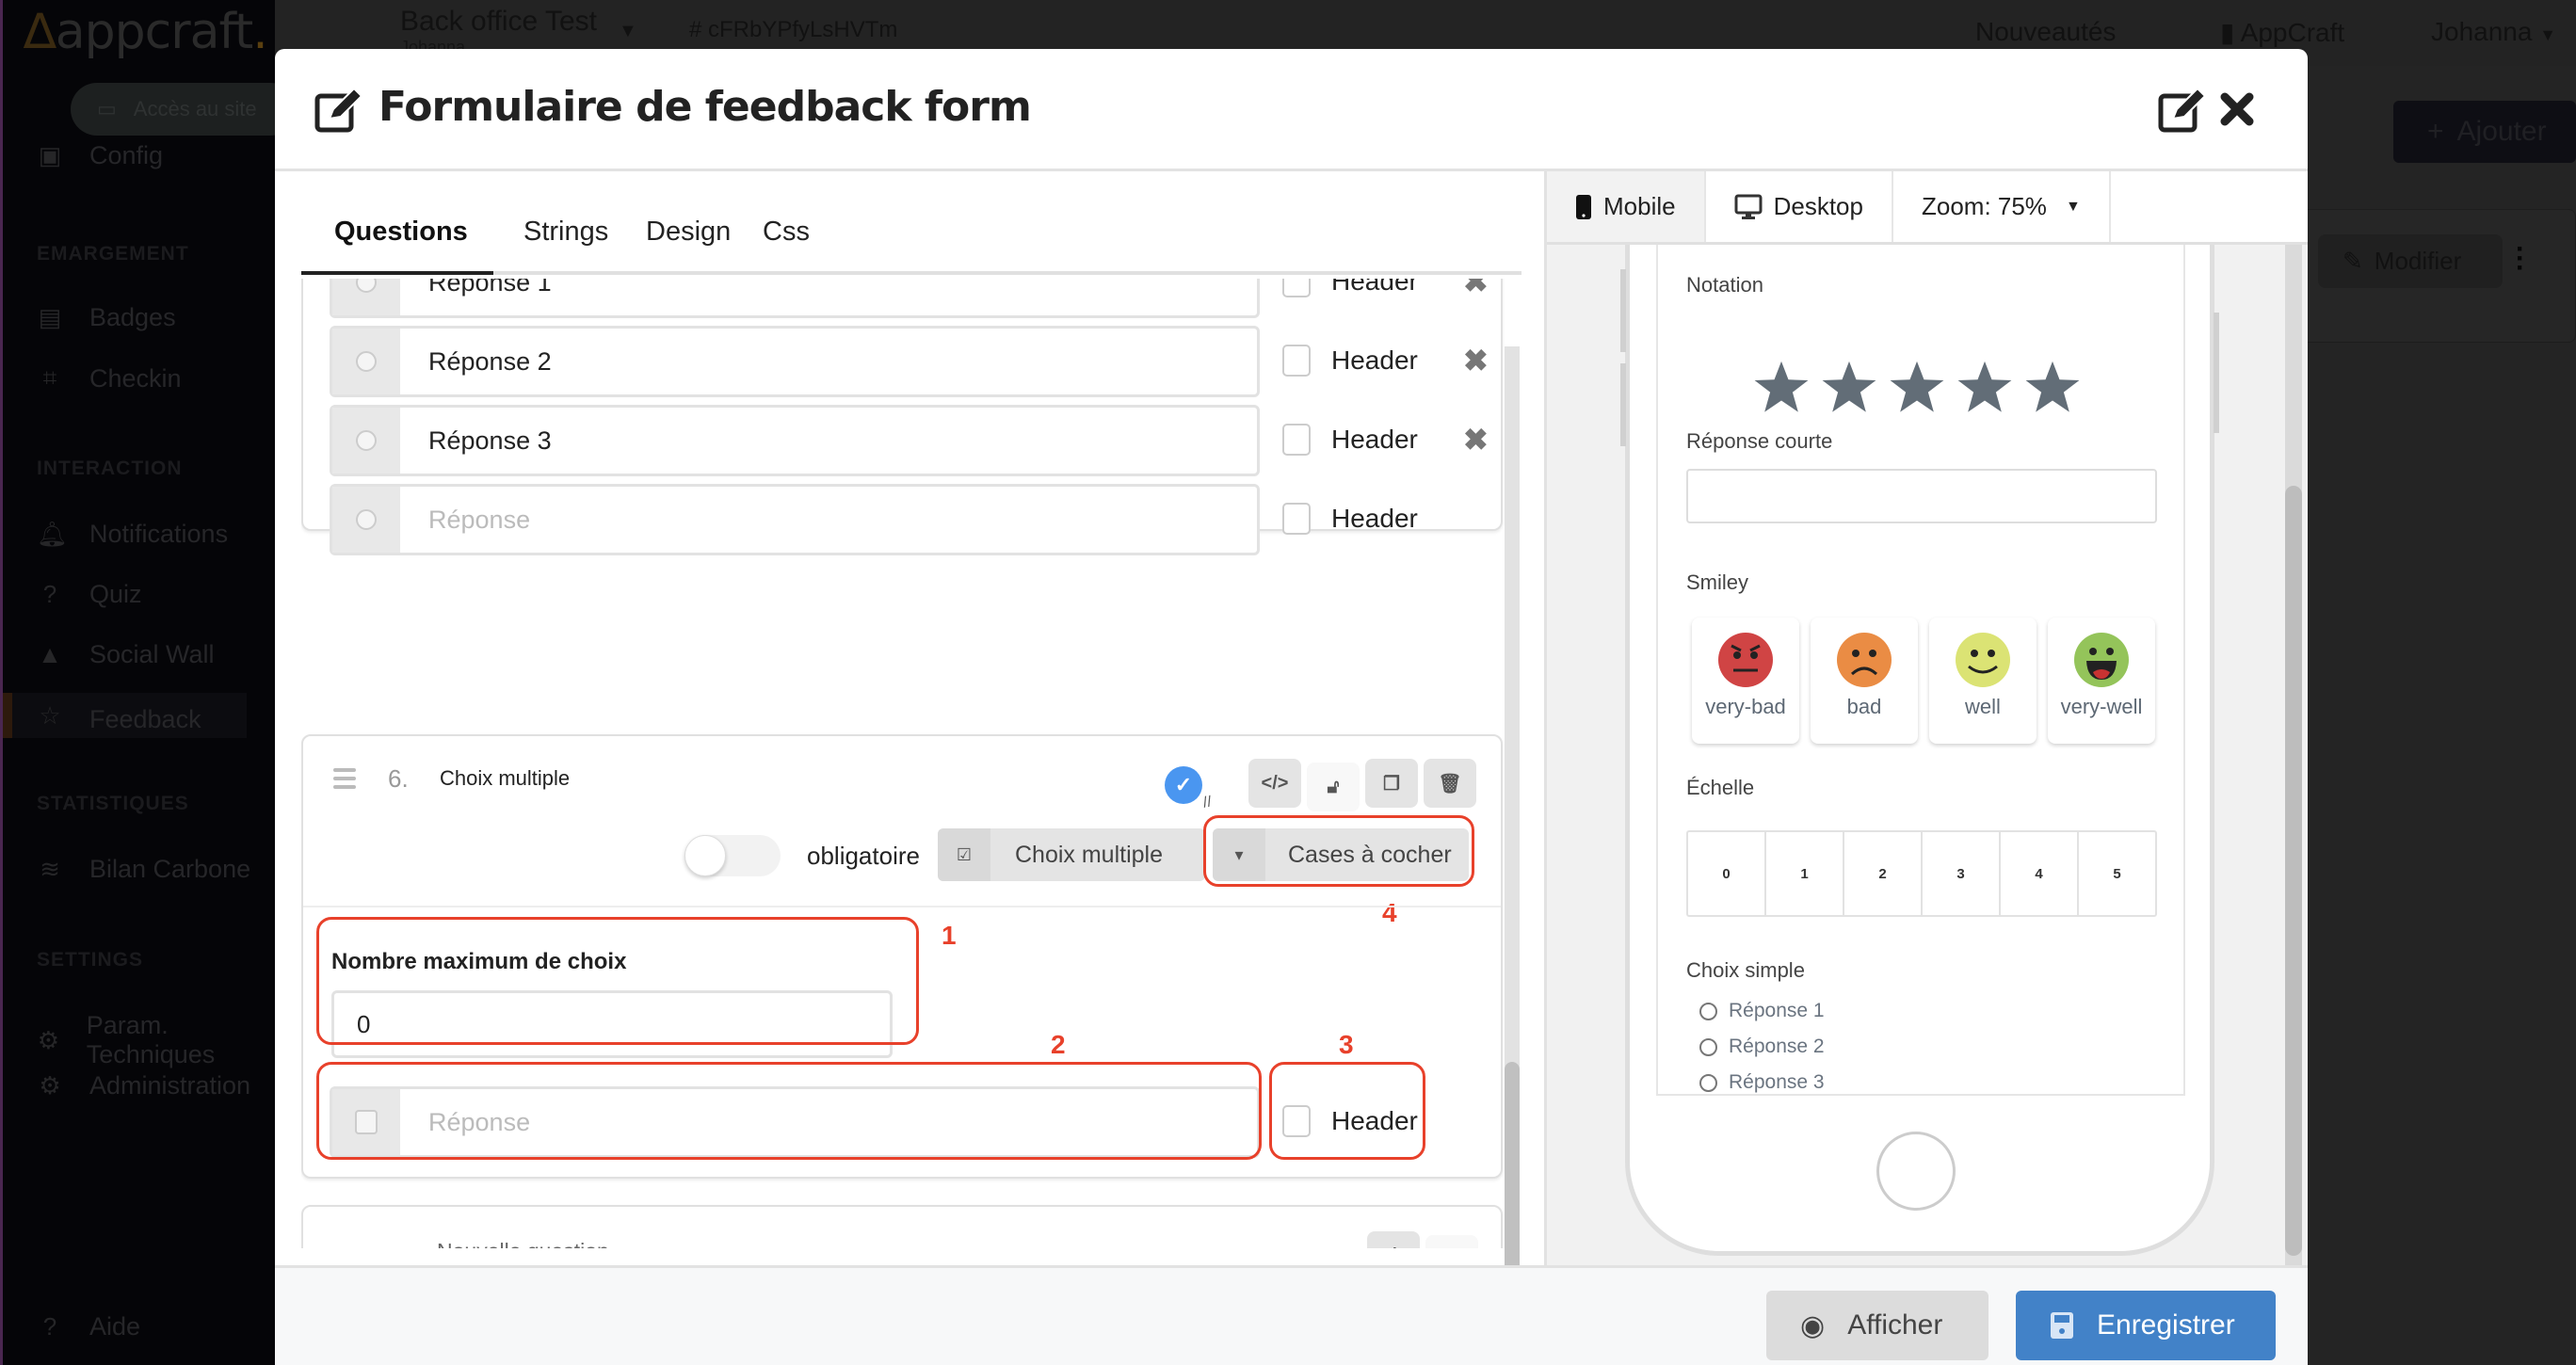 Image resolution: width=2576 pixels, height=1365 pixels. What do you see at coordinates (1450, 783) in the screenshot?
I see `delete-button: 🗑︎` at bounding box center [1450, 783].